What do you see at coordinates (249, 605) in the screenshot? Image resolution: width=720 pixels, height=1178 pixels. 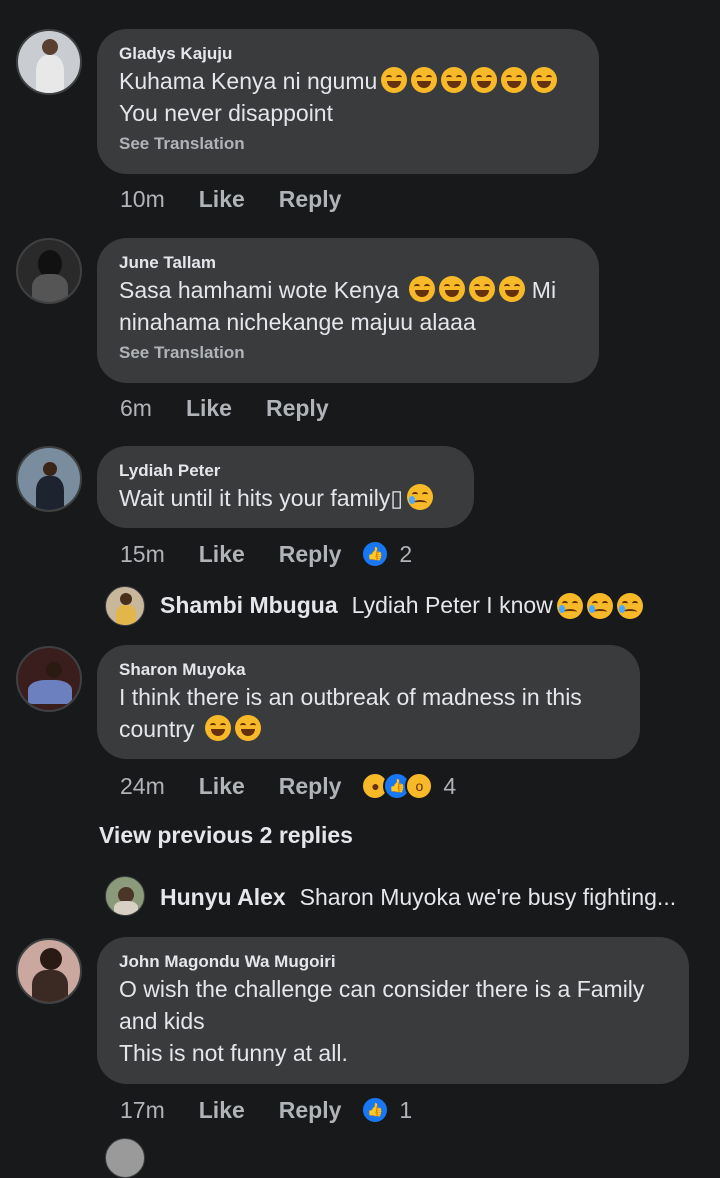 I see `reply-author: Shambi Mbugua` at bounding box center [249, 605].